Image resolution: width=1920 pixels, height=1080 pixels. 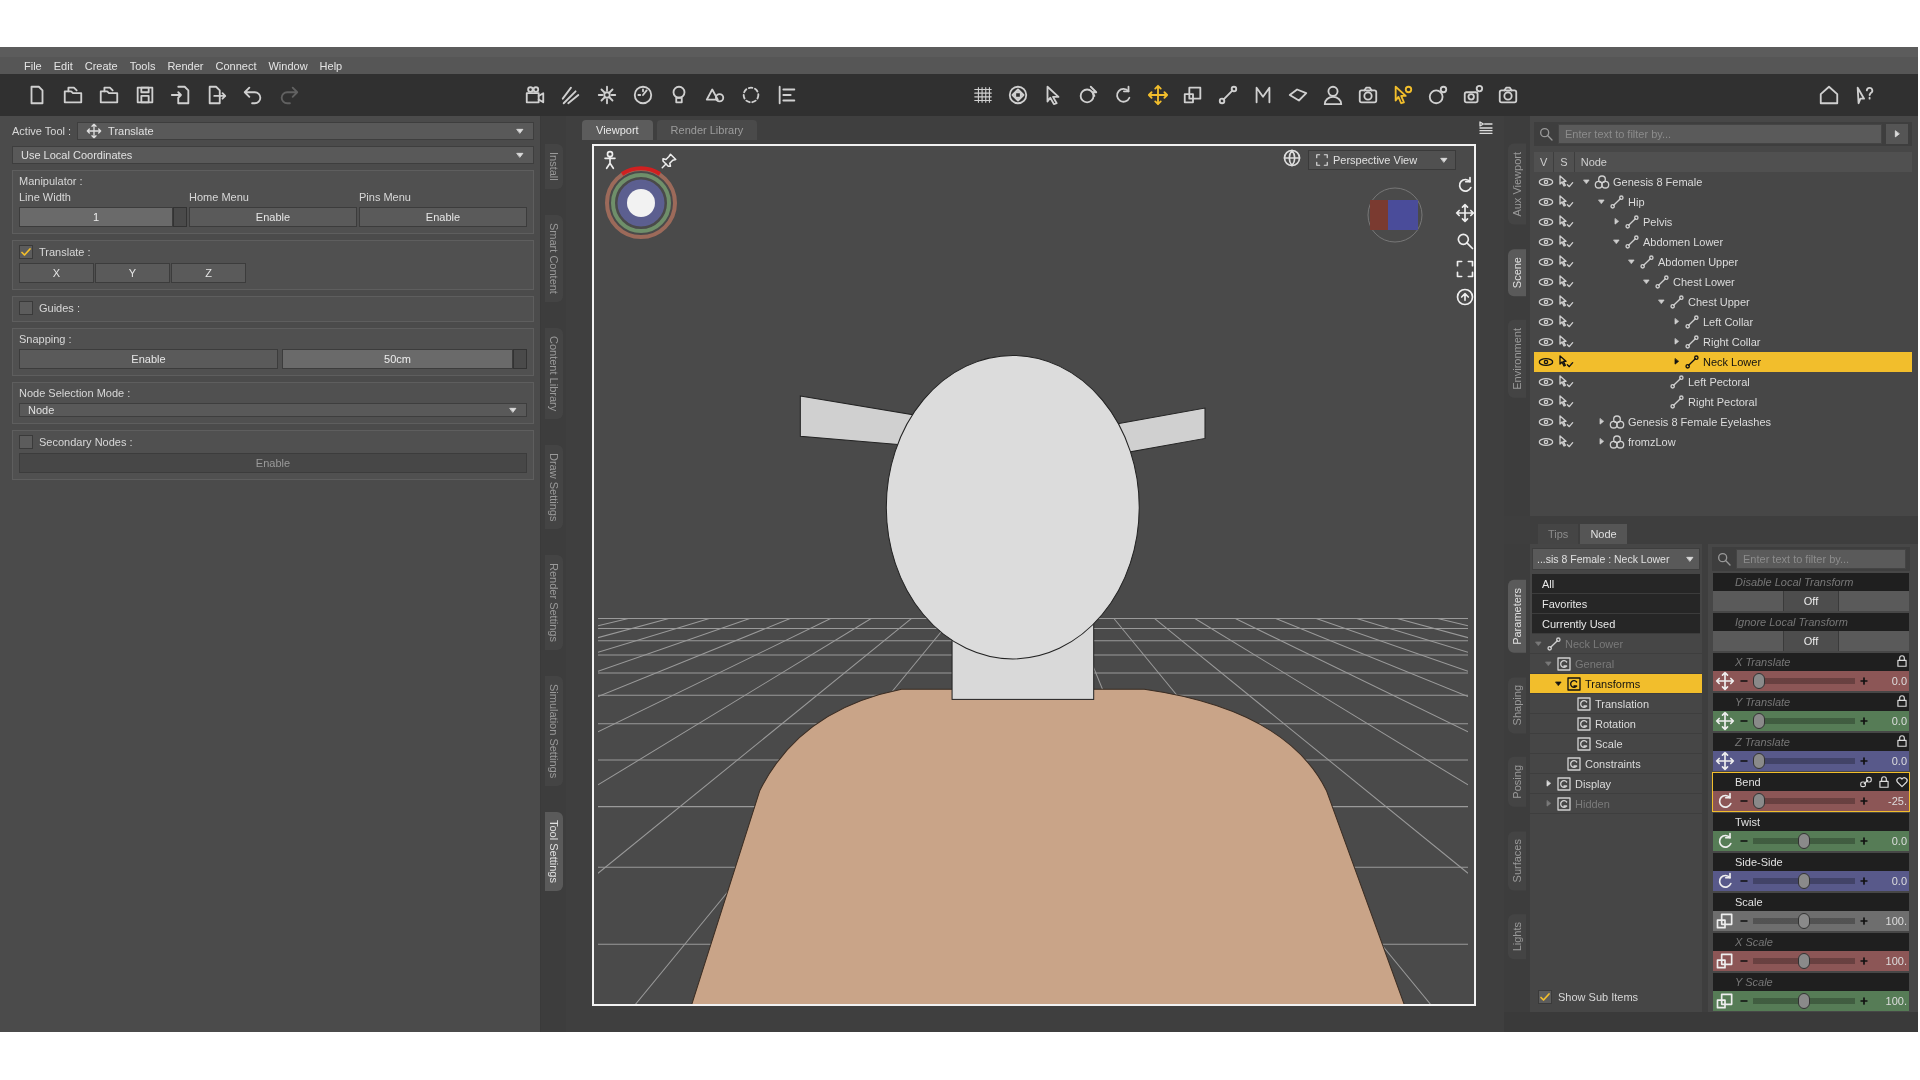 What do you see at coordinates (1723, 242) in the screenshot?
I see `scene-row: Abdomen Lower` at bounding box center [1723, 242].